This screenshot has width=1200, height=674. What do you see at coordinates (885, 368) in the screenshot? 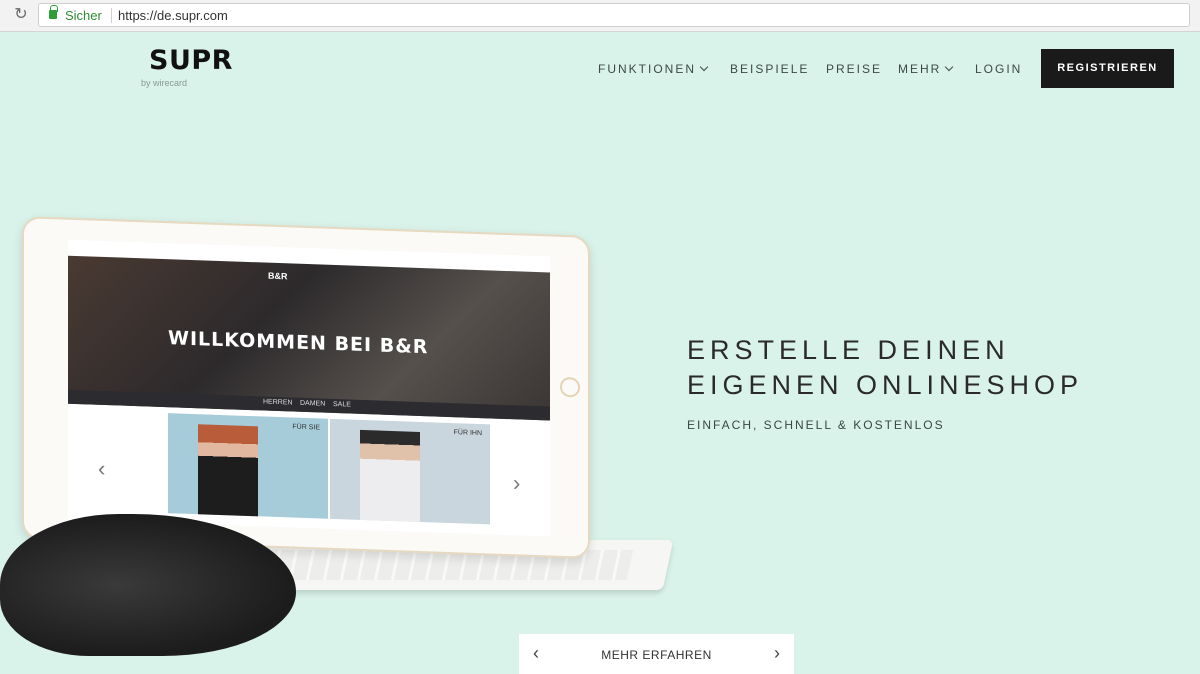
I see `hero-headline: ERSTELLE DEINEN EIGENEN ONLINESHOP` at bounding box center [885, 368].